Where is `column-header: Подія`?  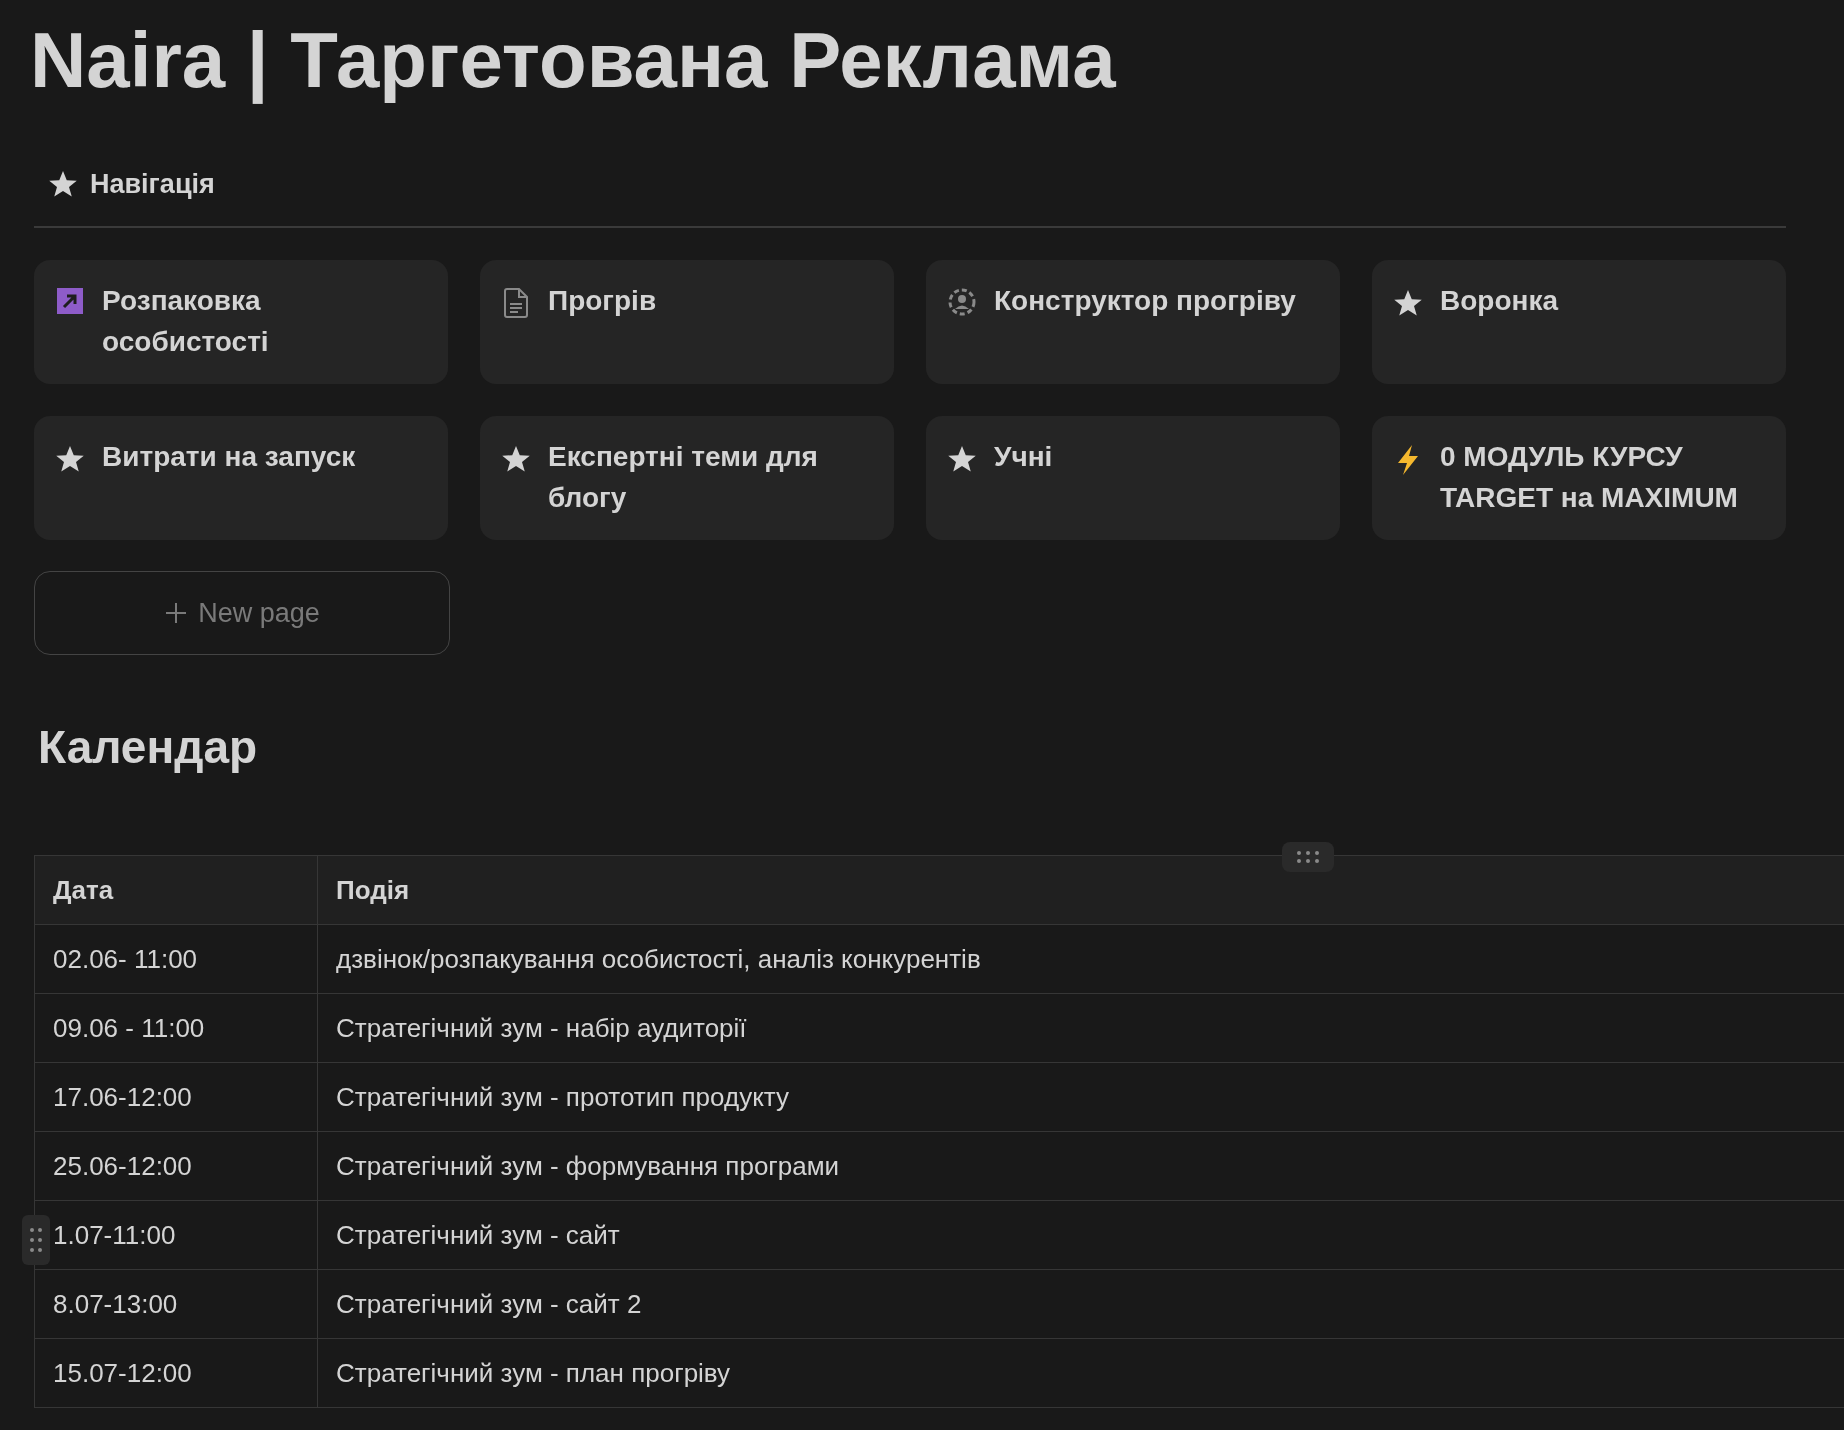 column-header: Подія is located at coordinates (1080, 890).